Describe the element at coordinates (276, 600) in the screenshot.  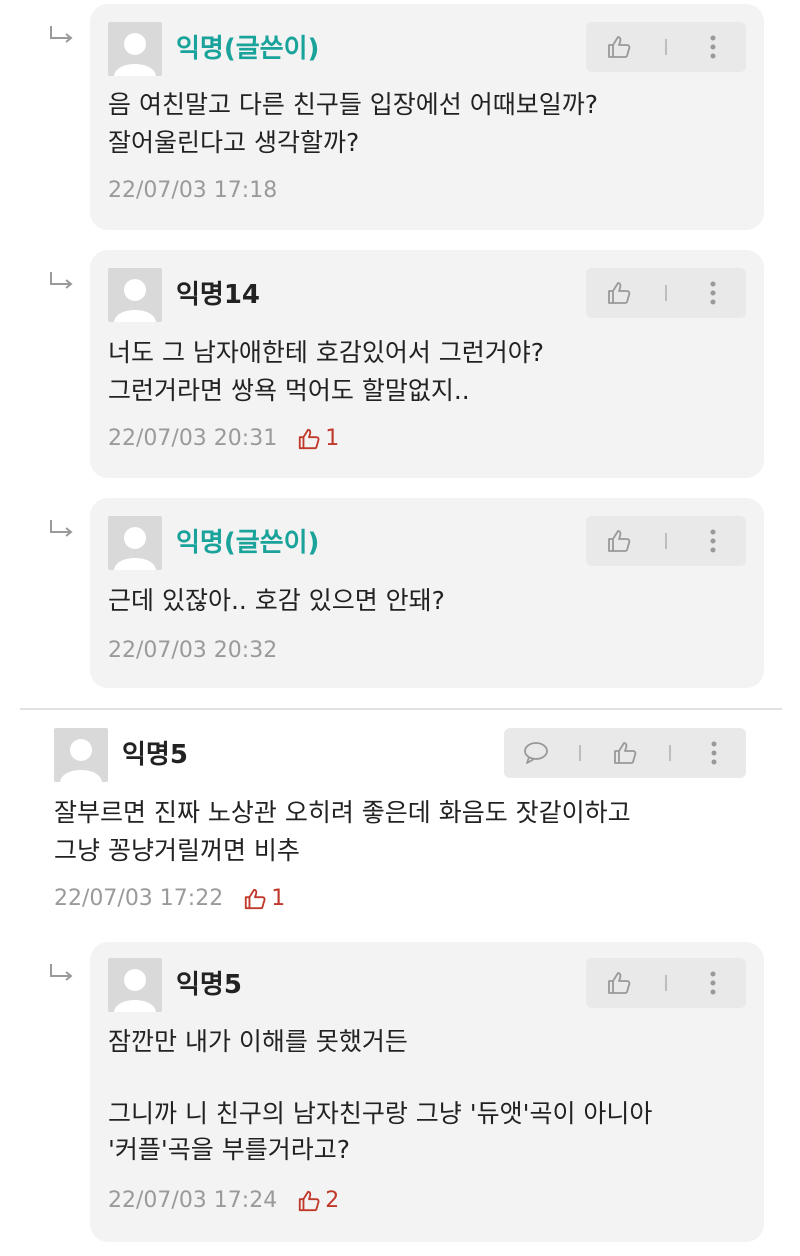
I see `comment-text: 근데 있잖아.. 호감 있으면 안돼?` at that location.